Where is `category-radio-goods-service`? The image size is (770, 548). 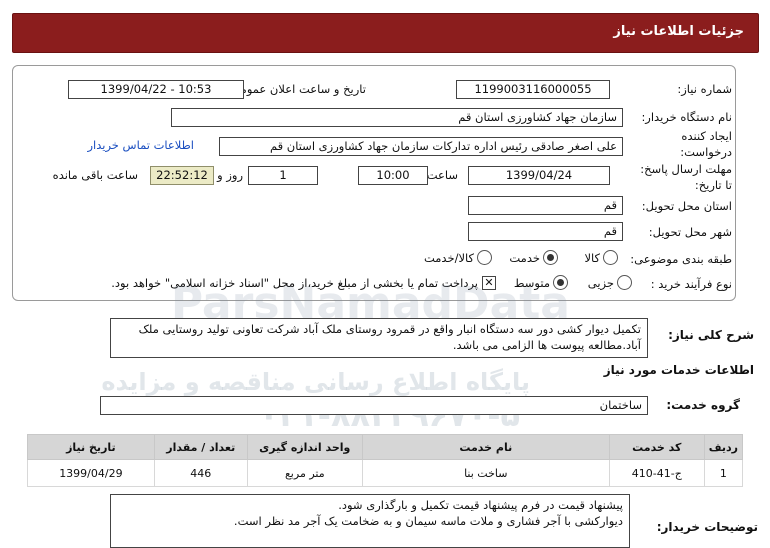
category-radio-goods-service is located at coordinates (484, 259).